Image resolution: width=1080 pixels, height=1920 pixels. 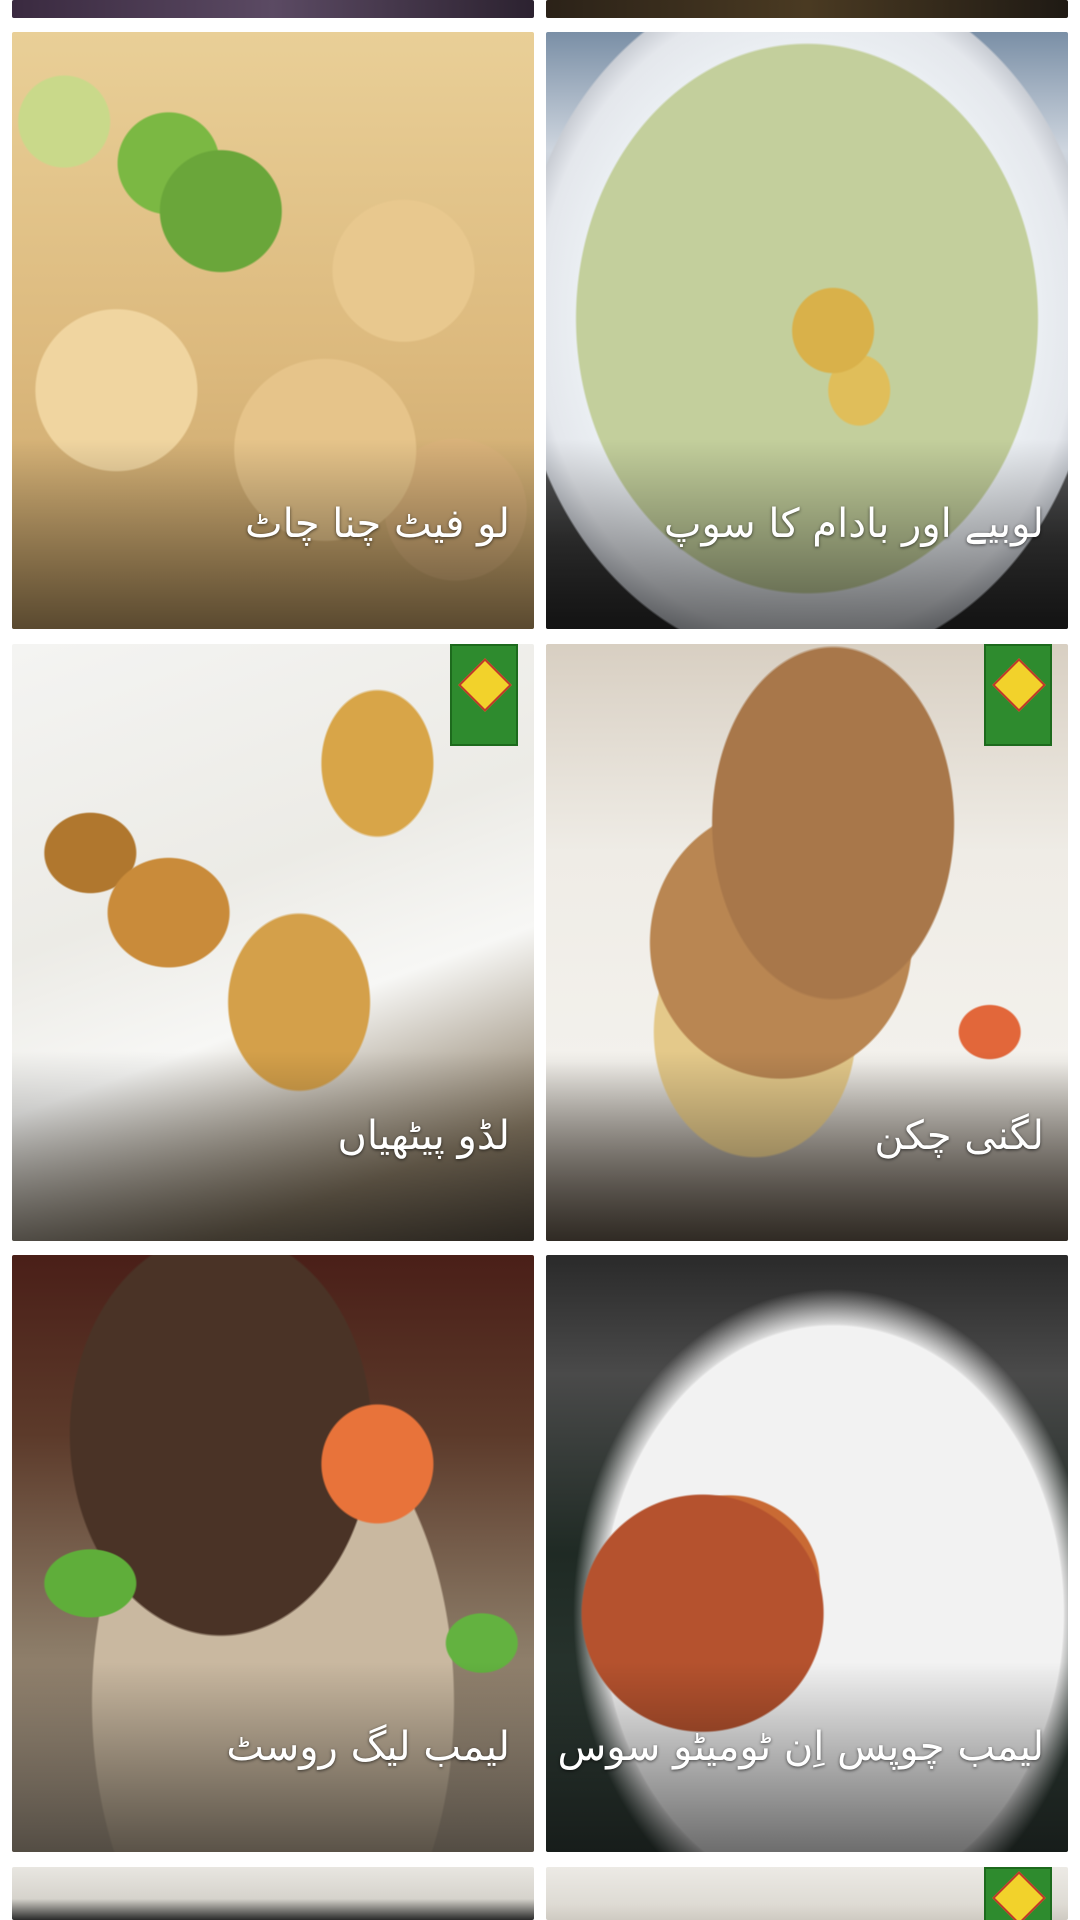 I want to click on recipe-title: لگنی چکن, so click(x=959, y=1136).